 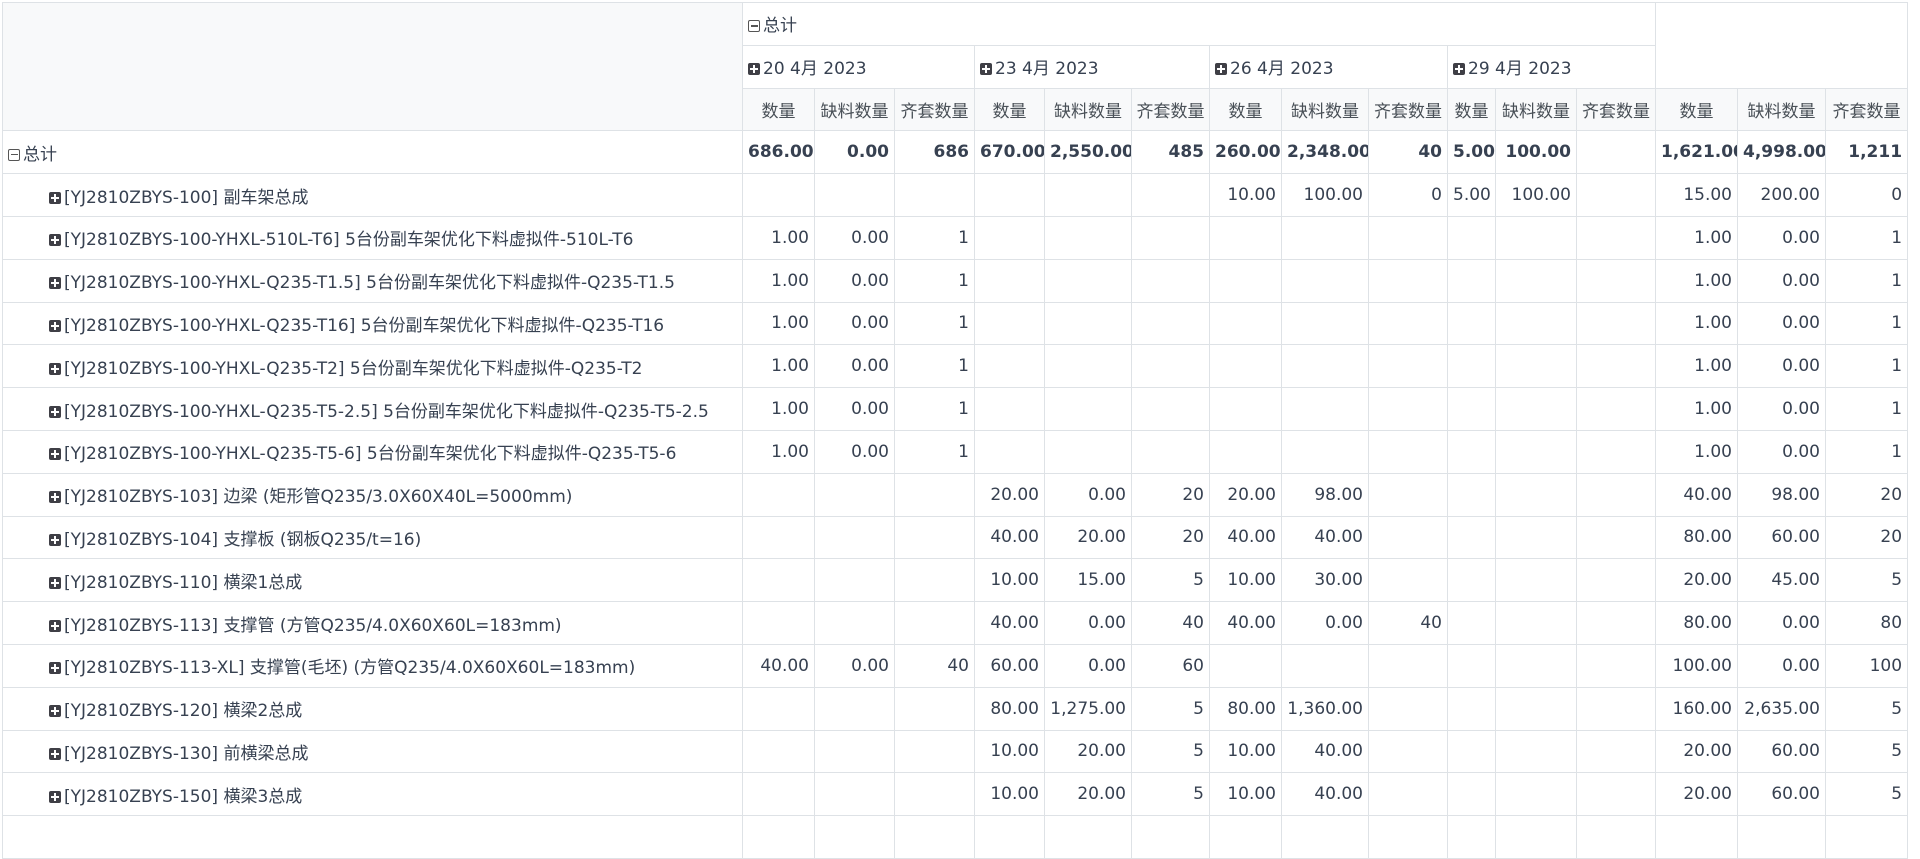 What do you see at coordinates (372, 537) in the screenshot?
I see `row-header: [YJ2810ZBYS-104] 支撑板 (钢板Q235/t=16)` at bounding box center [372, 537].